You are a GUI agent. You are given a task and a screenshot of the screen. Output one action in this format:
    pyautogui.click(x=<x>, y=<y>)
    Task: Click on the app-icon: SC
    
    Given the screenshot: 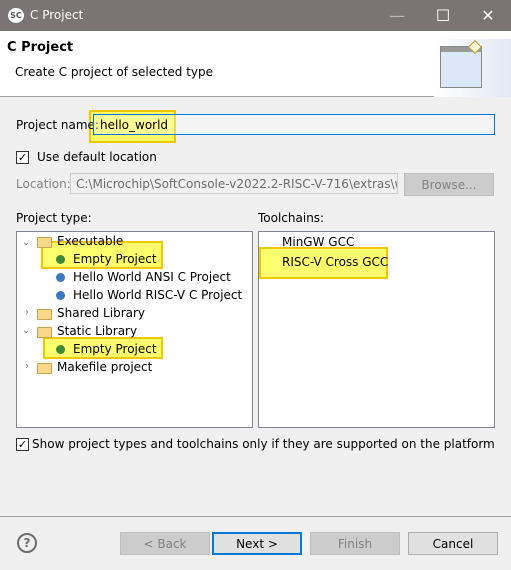 What is the action you would take?
    pyautogui.click(x=16, y=15)
    